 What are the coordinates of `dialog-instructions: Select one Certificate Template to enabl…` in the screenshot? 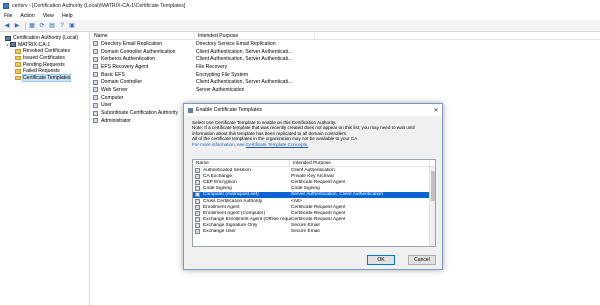 It's located at (313, 131).